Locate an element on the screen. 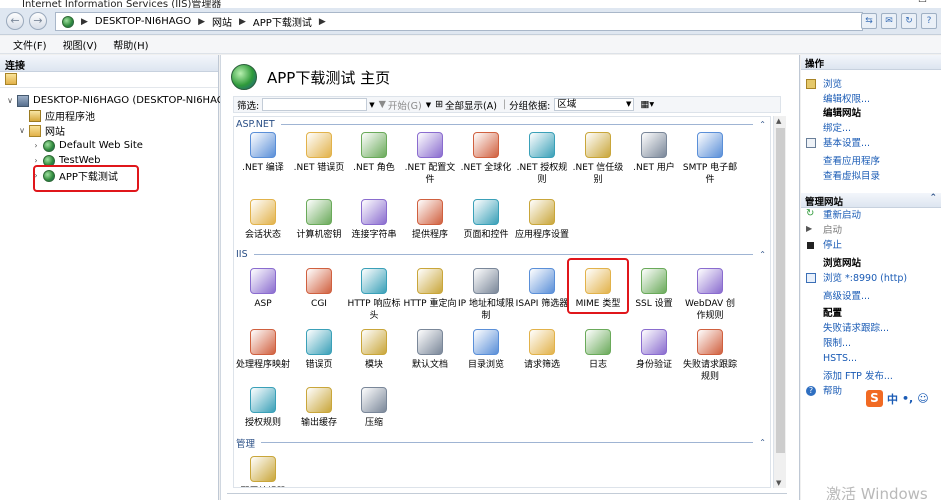 This screenshot has height=500, width=941. feature-tile: 处理程序映射 is located at coordinates (263, 350).